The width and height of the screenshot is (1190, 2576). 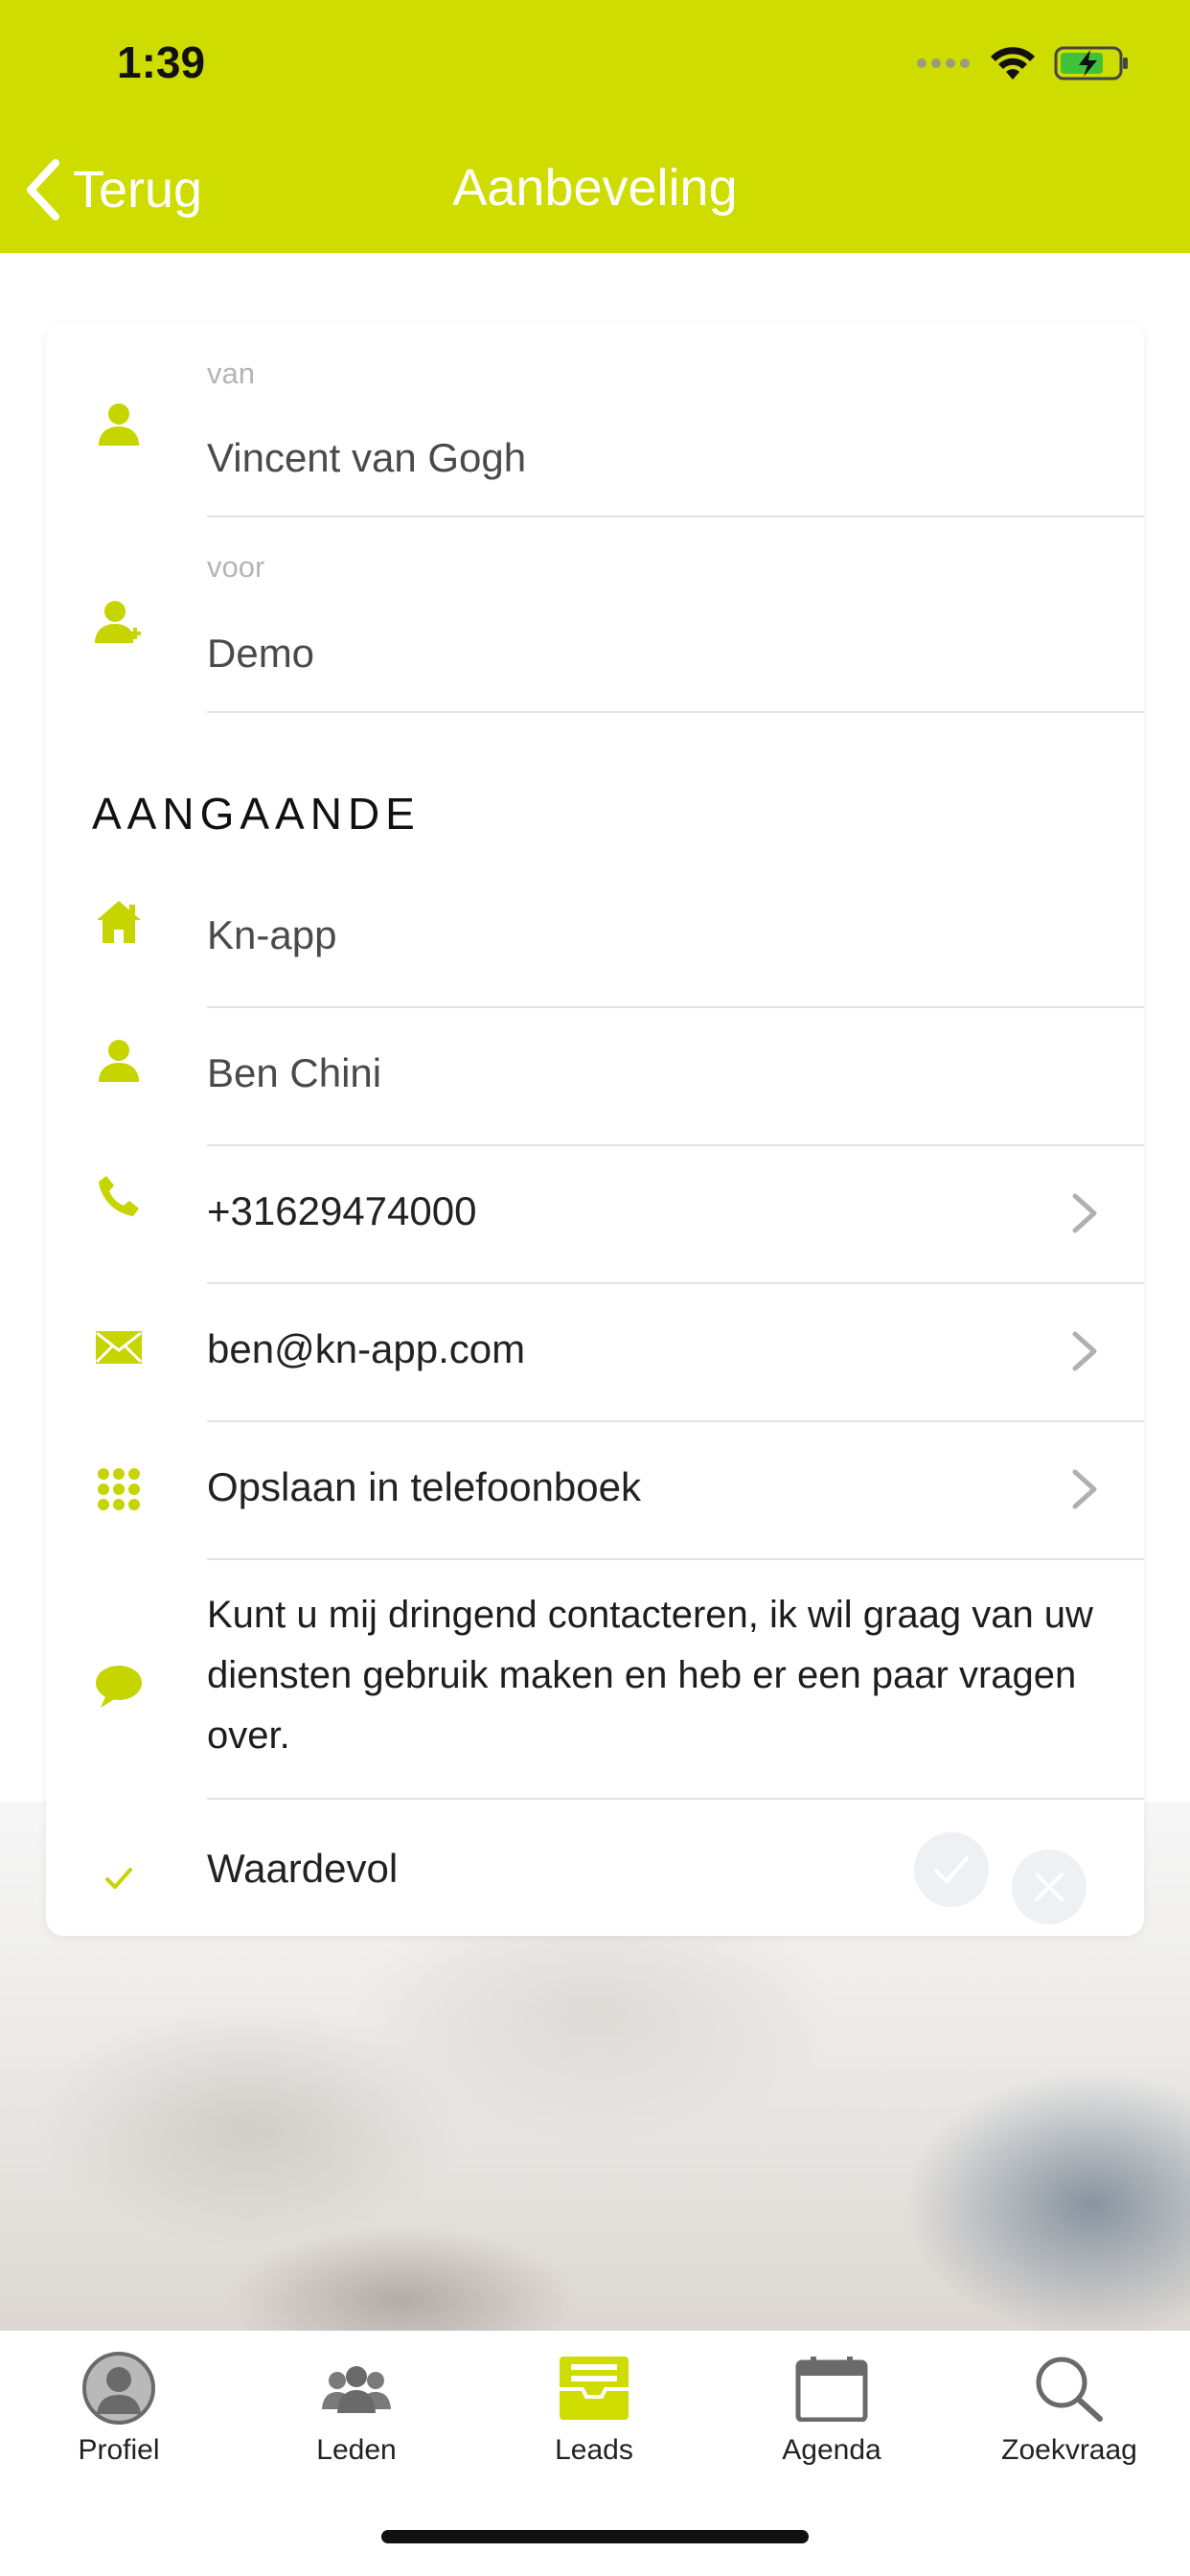 I want to click on status-time: 1:39, so click(x=162, y=62).